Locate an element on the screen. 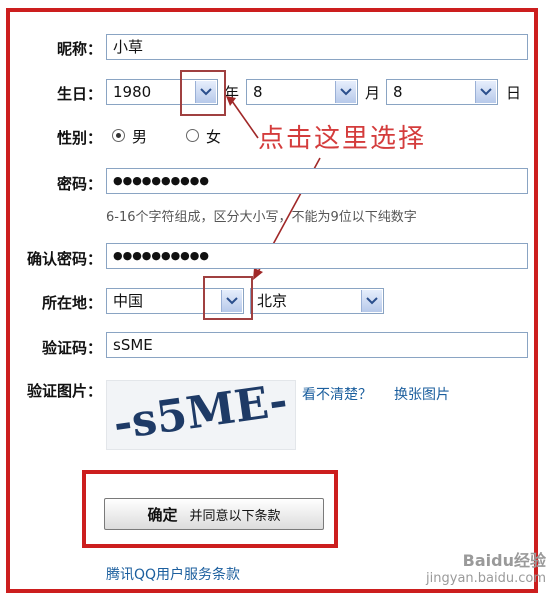 The image size is (558, 600). location-label: 所在地： is located at coordinates (71, 303).